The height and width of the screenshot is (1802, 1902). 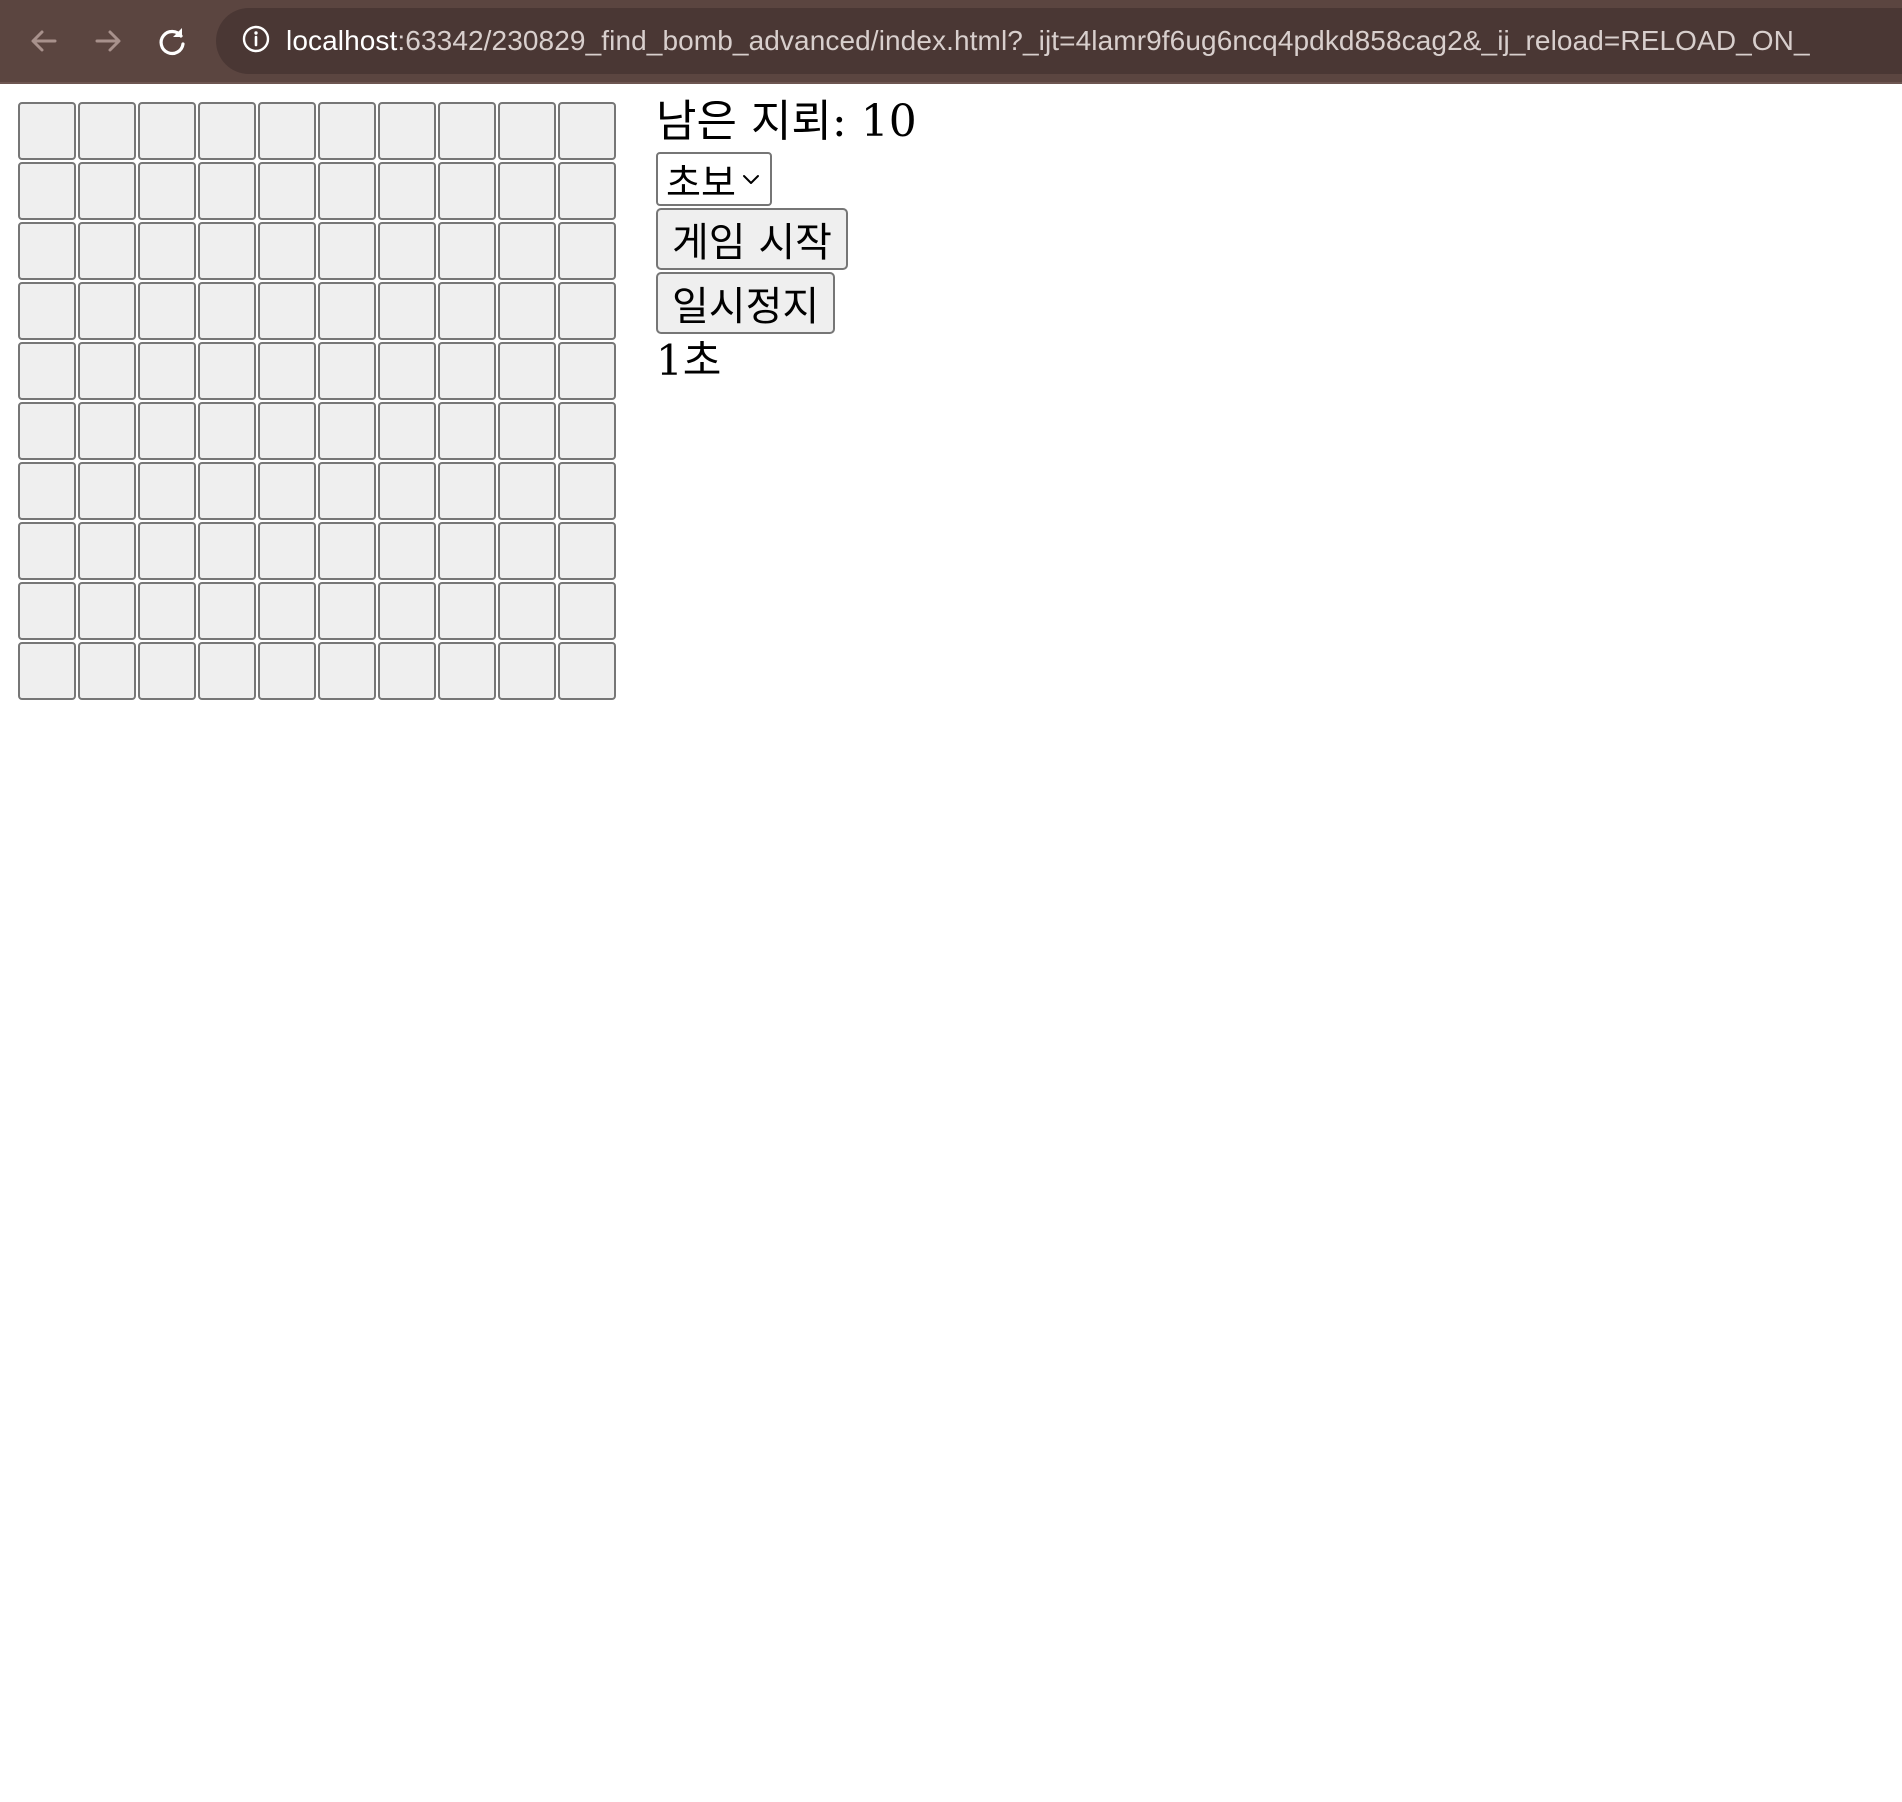 What do you see at coordinates (714, 179) in the screenshot?
I see `difficulty-select: 초보` at bounding box center [714, 179].